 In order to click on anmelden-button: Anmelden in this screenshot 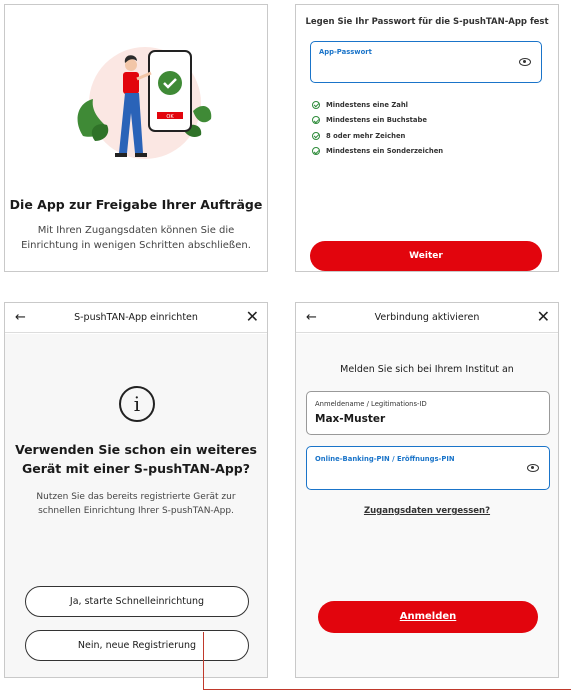, I will do `click(428, 617)`.